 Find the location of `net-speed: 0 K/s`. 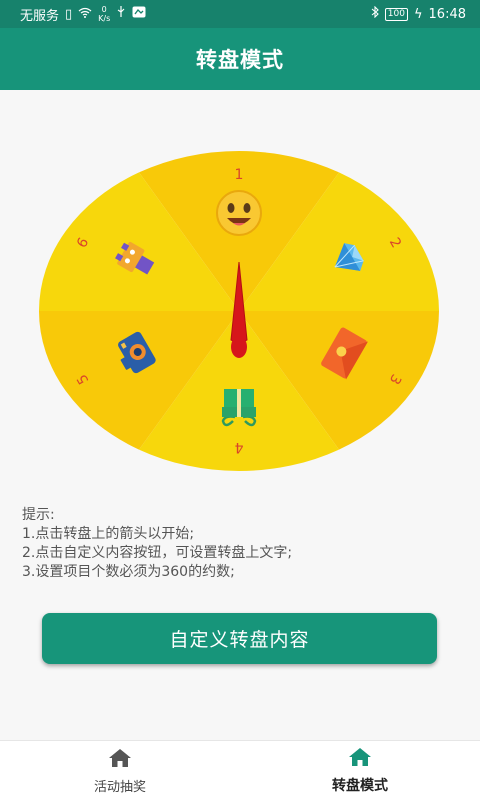

net-speed: 0 K/s is located at coordinates (104, 14).